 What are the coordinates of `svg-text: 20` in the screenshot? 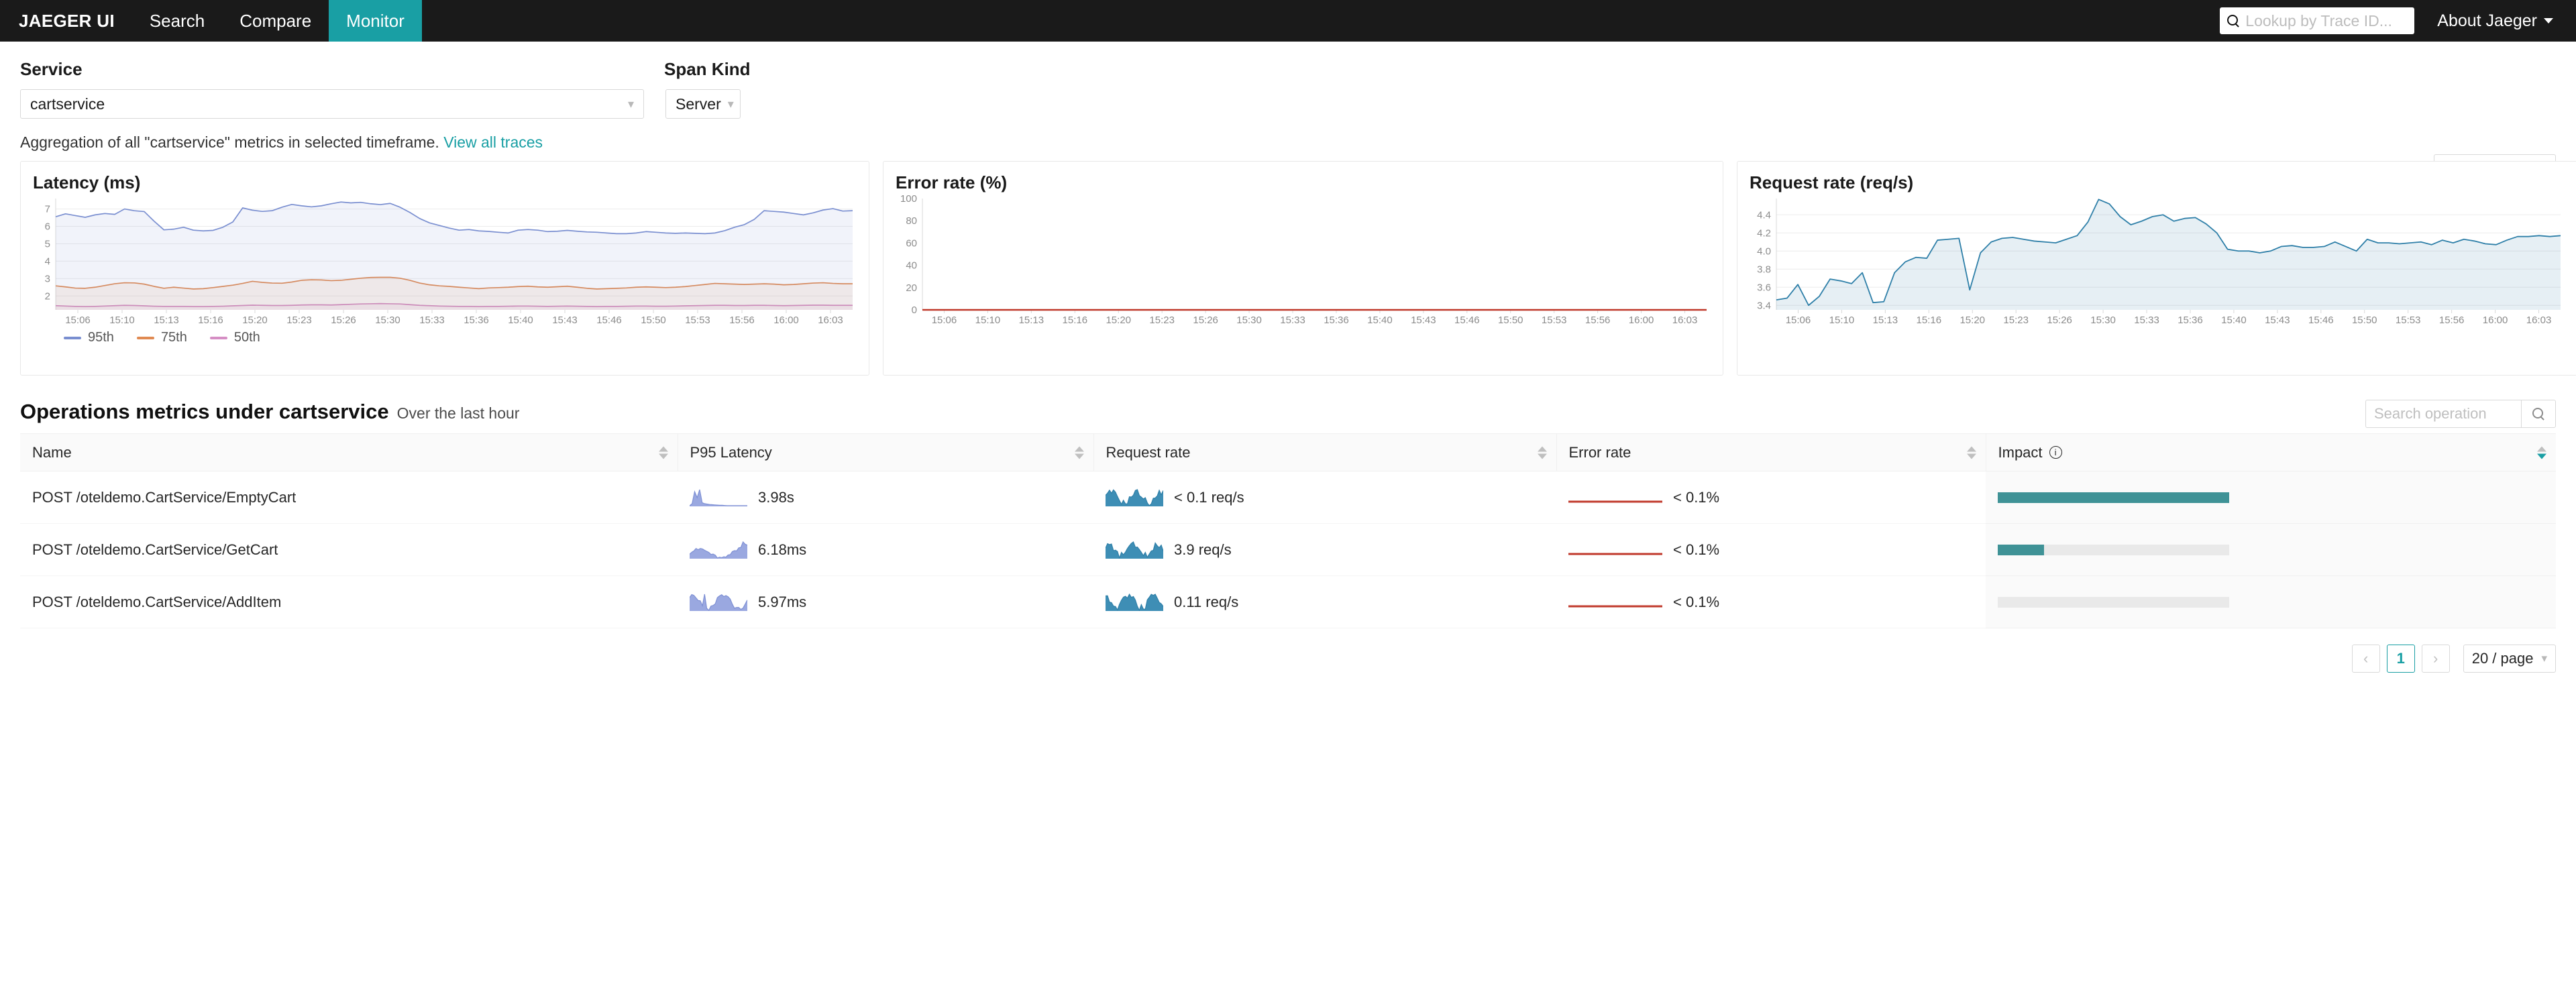 It's located at (911, 288).